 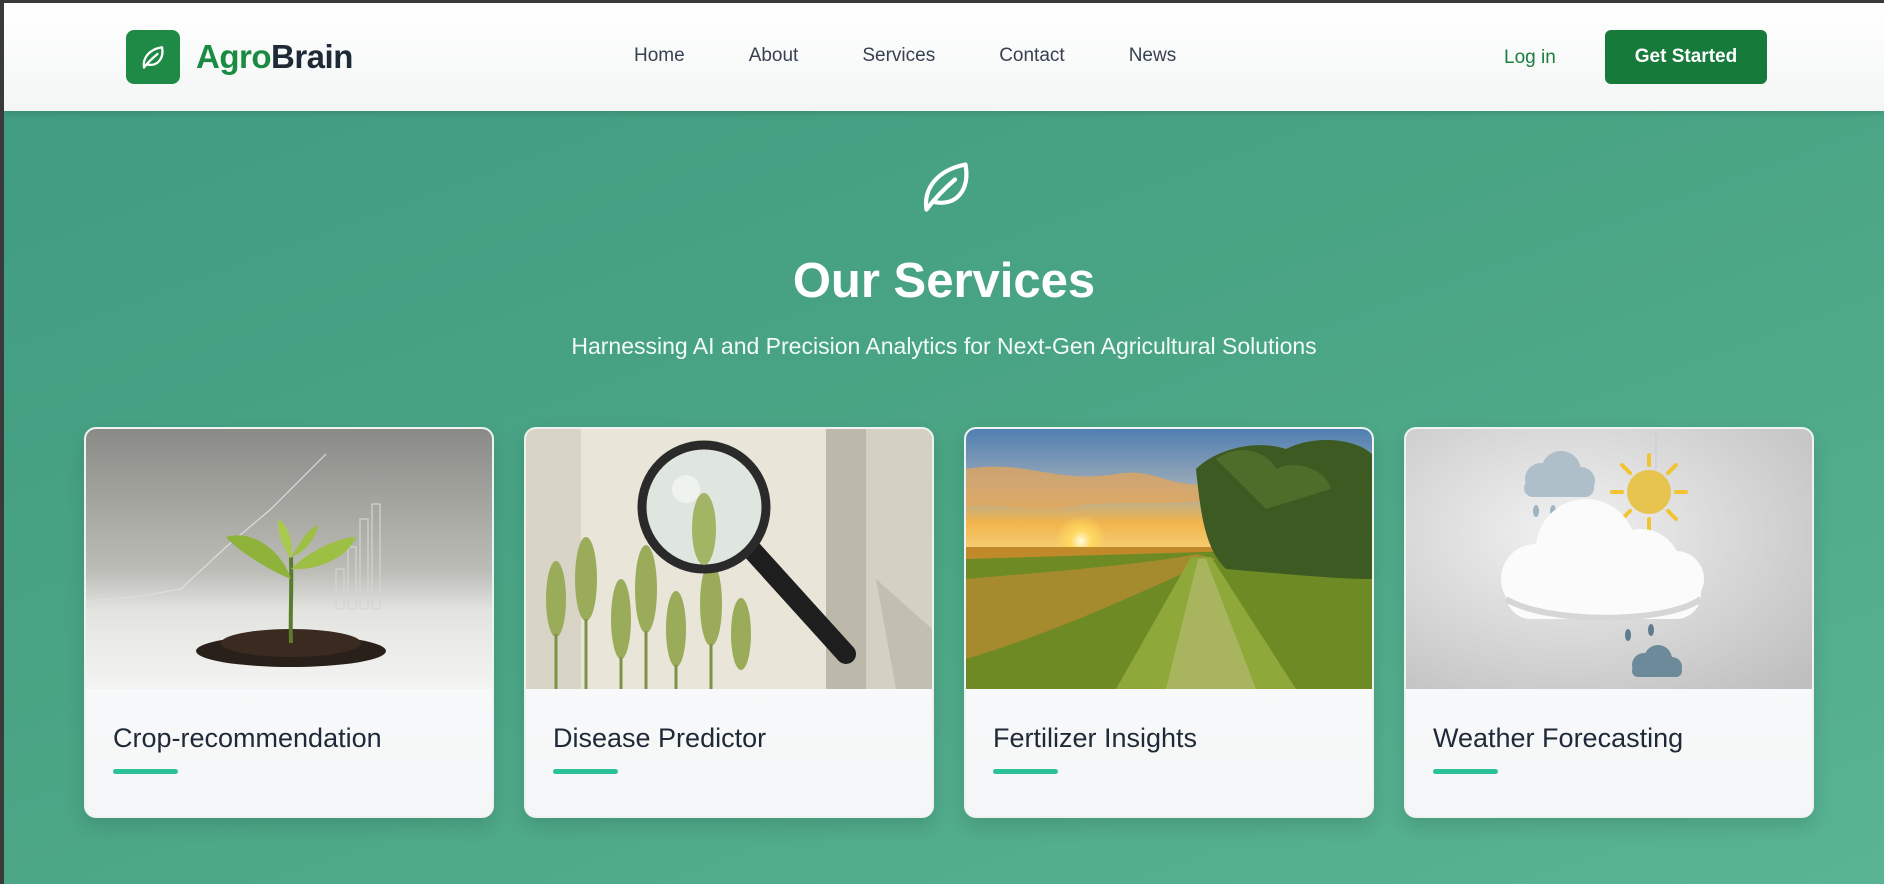 I want to click on service-card-crop-recommendation: Crop-recommendation, so click(x=289, y=622).